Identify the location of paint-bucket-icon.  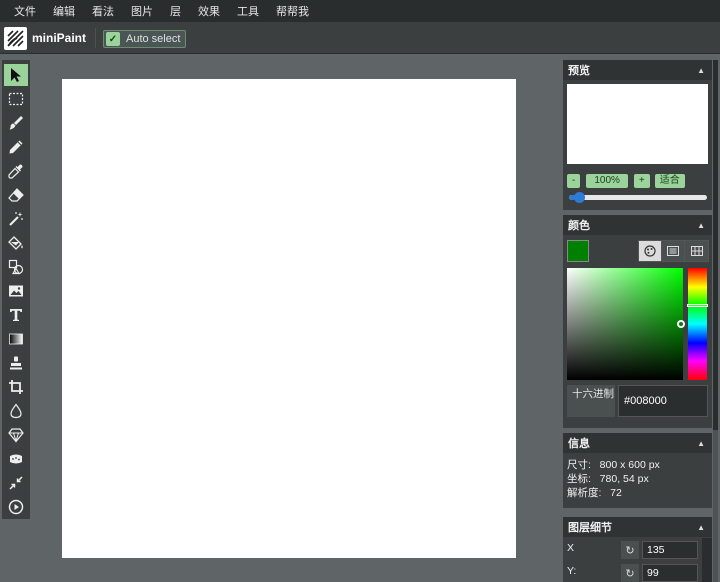
(15, 243).